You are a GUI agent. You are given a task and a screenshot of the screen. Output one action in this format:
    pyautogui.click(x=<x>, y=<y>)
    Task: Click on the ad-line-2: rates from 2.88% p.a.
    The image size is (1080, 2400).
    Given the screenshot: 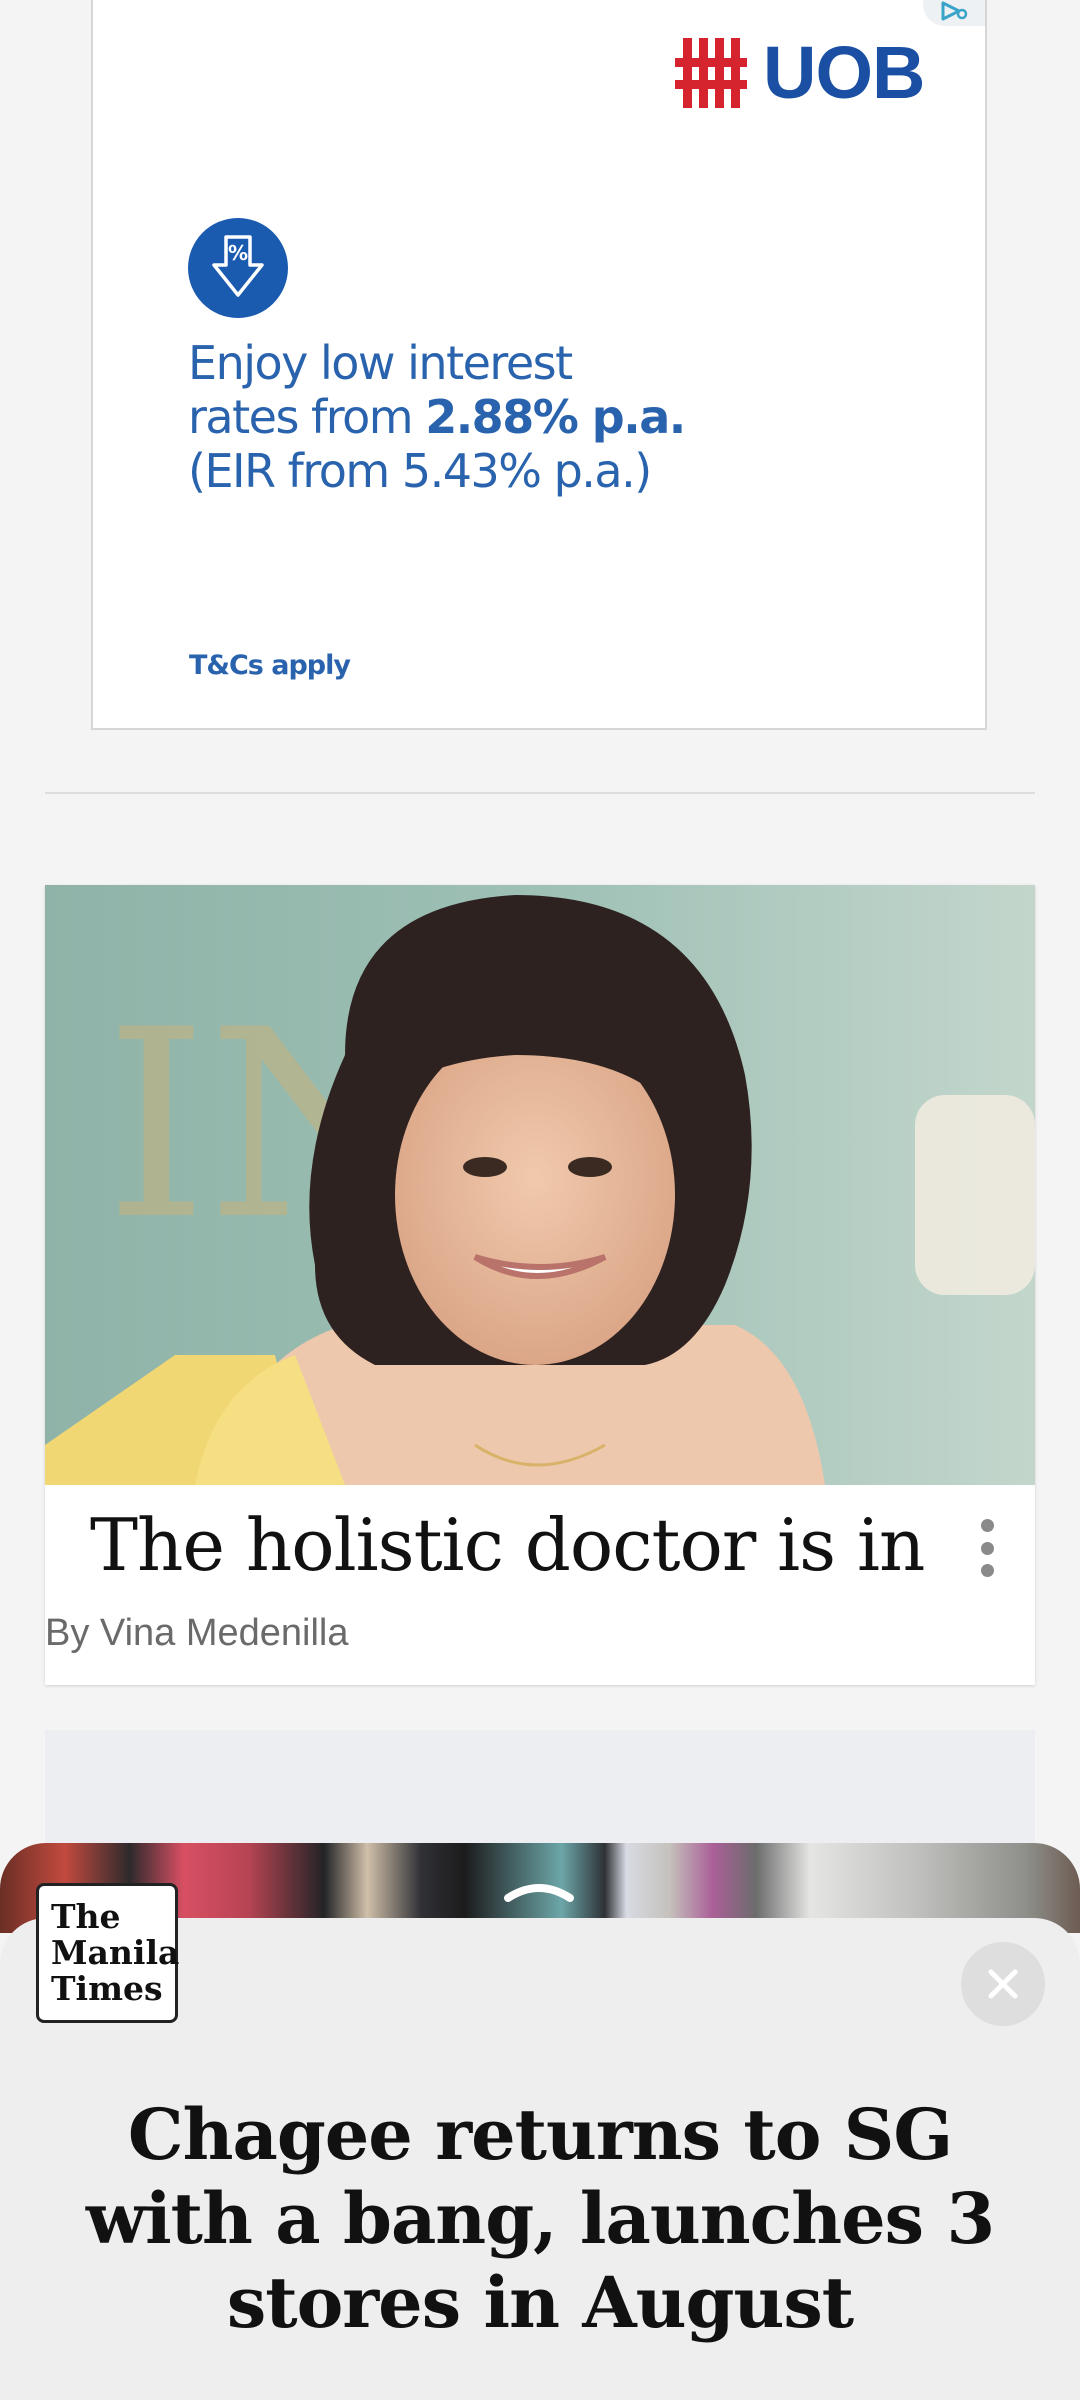 What is the action you would take?
    pyautogui.click(x=538, y=417)
    